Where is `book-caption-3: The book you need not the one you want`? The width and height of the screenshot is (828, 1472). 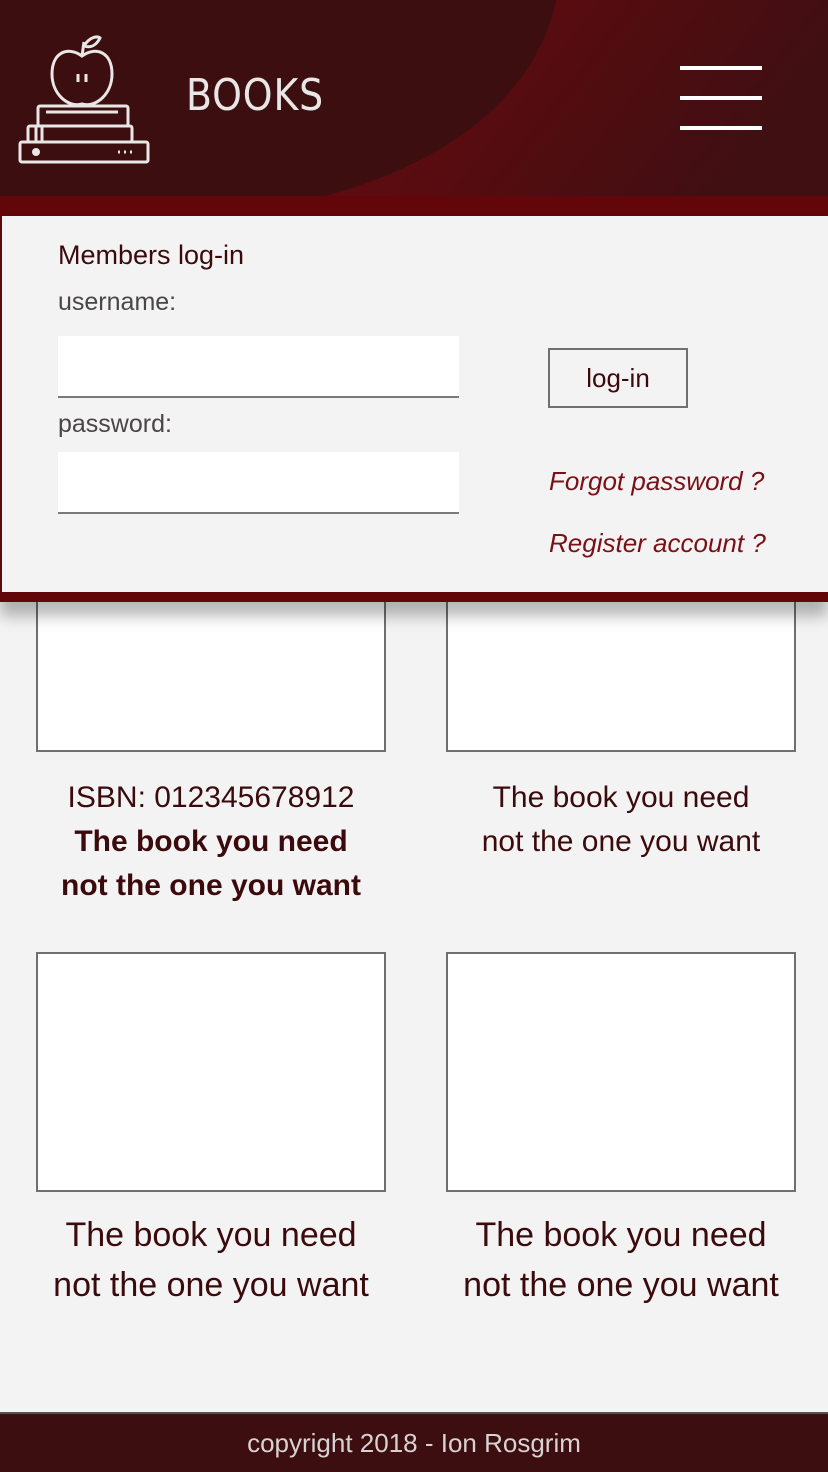 book-caption-3: The book you need not the one you want is located at coordinates (211, 1260).